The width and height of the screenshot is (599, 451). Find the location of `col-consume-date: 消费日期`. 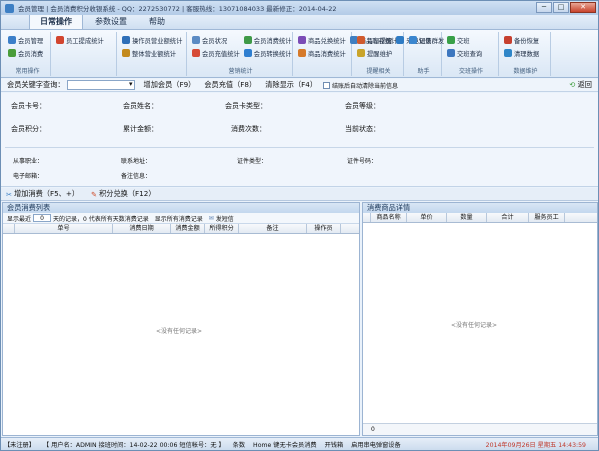

col-consume-date: 消费日期 is located at coordinates (142, 228).